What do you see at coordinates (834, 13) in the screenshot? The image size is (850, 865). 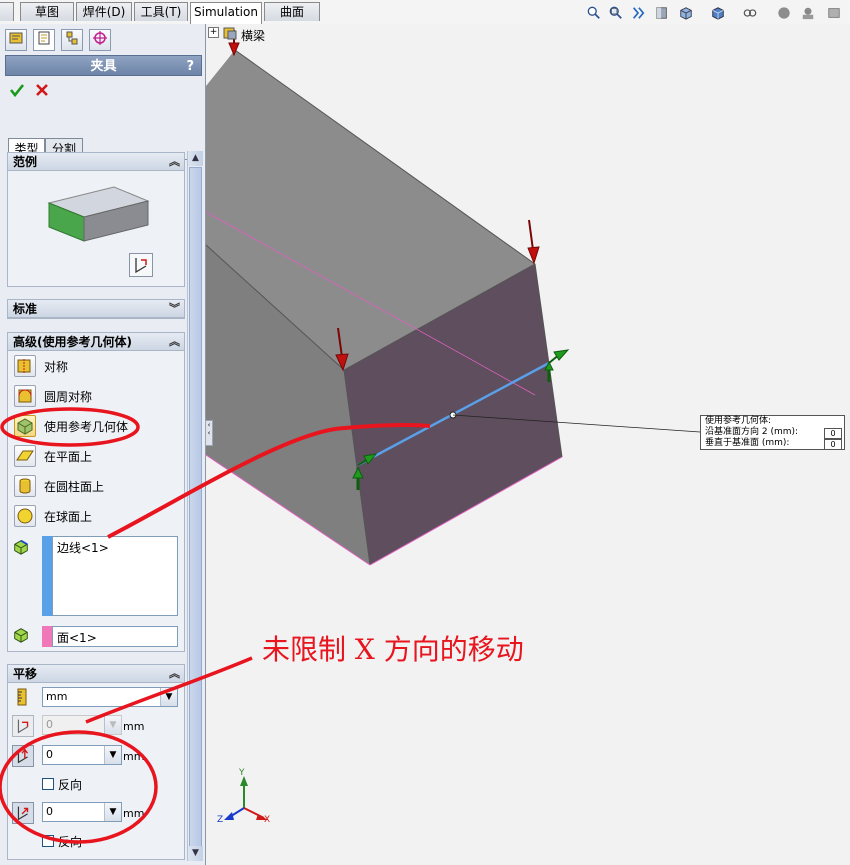 I see `view-settings-icon` at bounding box center [834, 13].